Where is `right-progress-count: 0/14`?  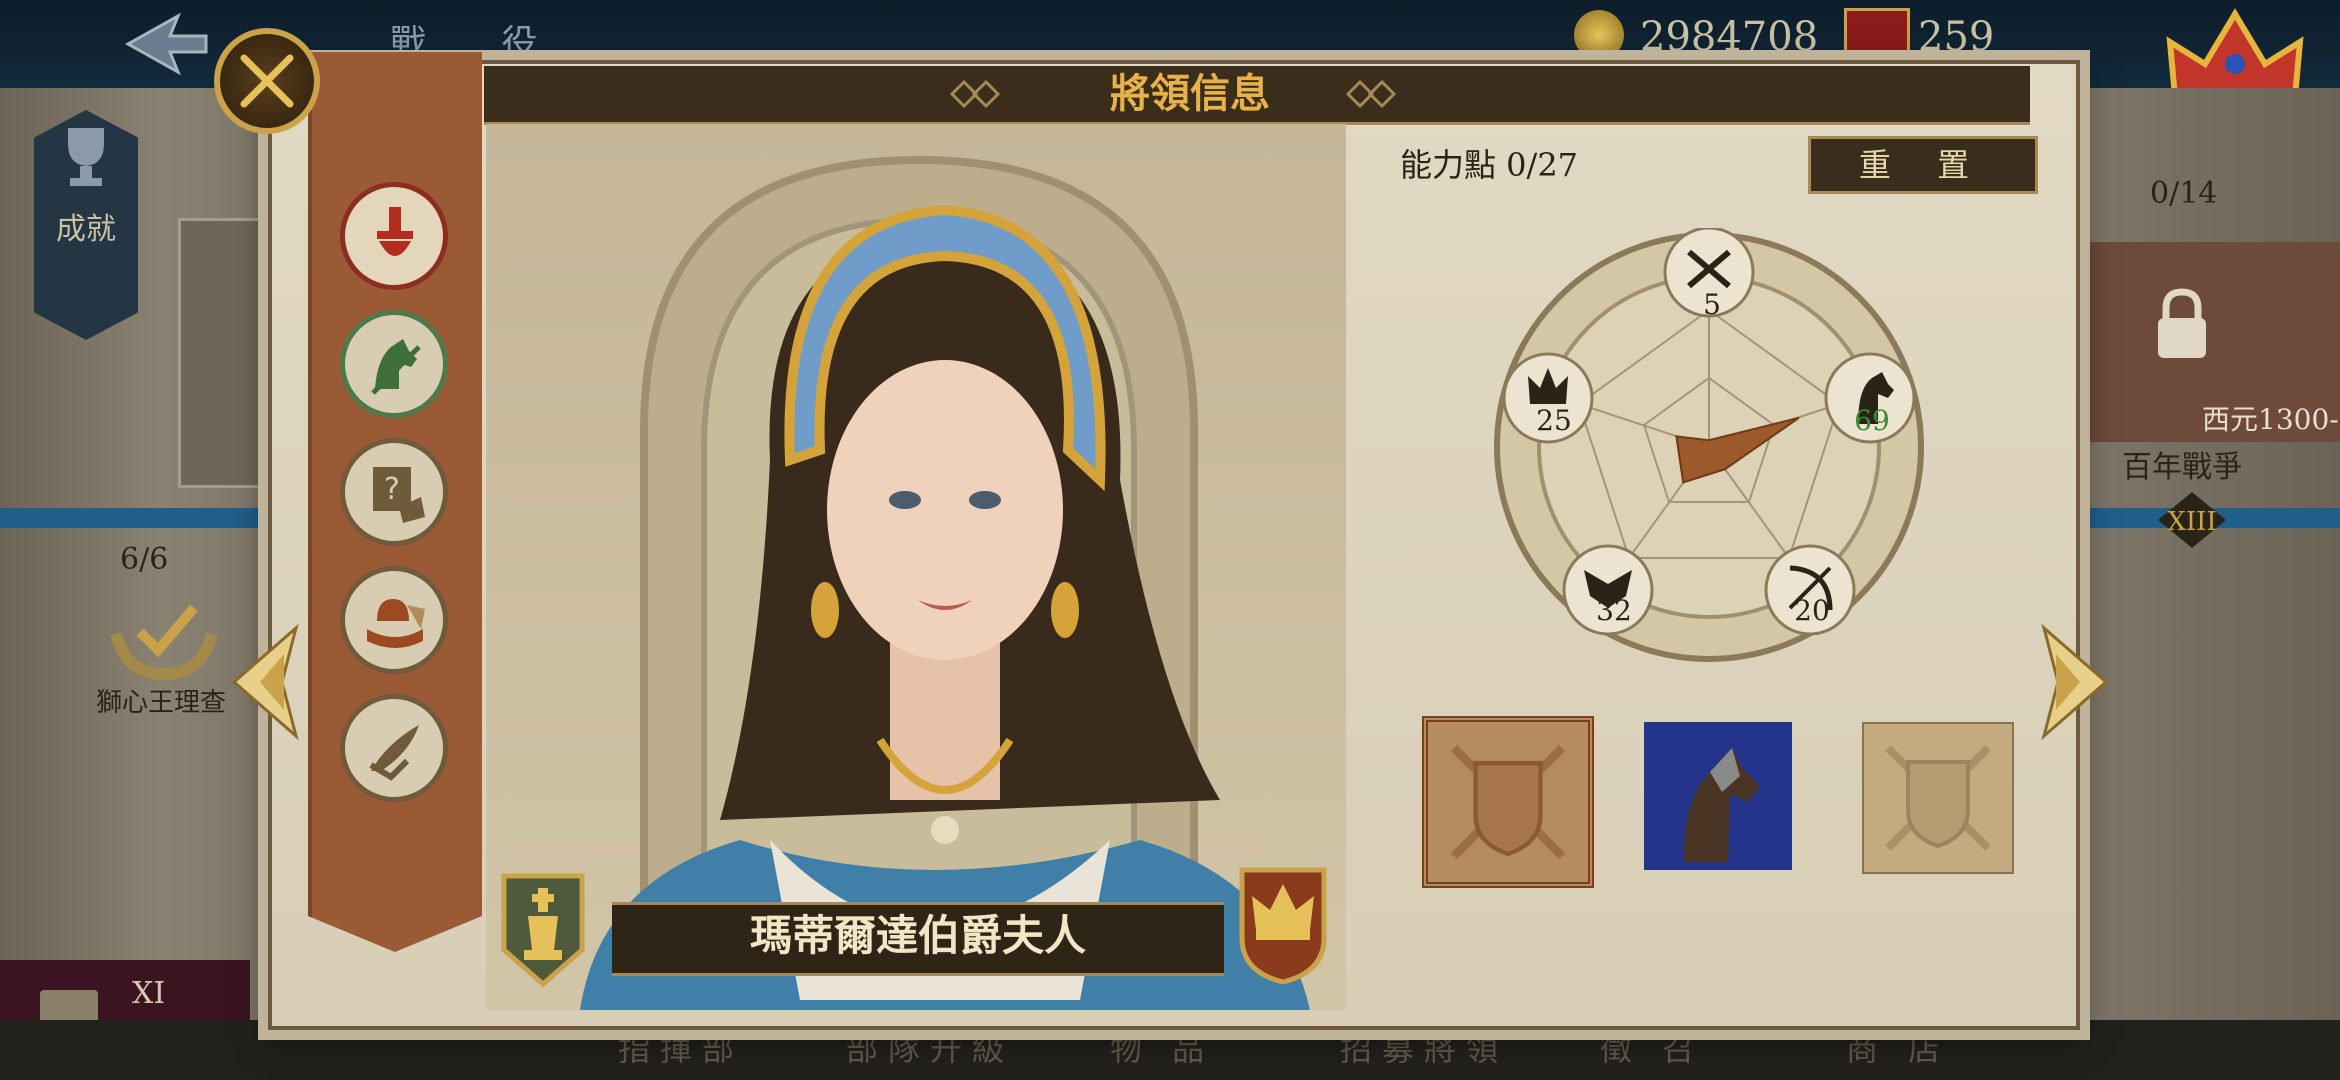
right-progress-count: 0/14 is located at coordinates (2184, 193).